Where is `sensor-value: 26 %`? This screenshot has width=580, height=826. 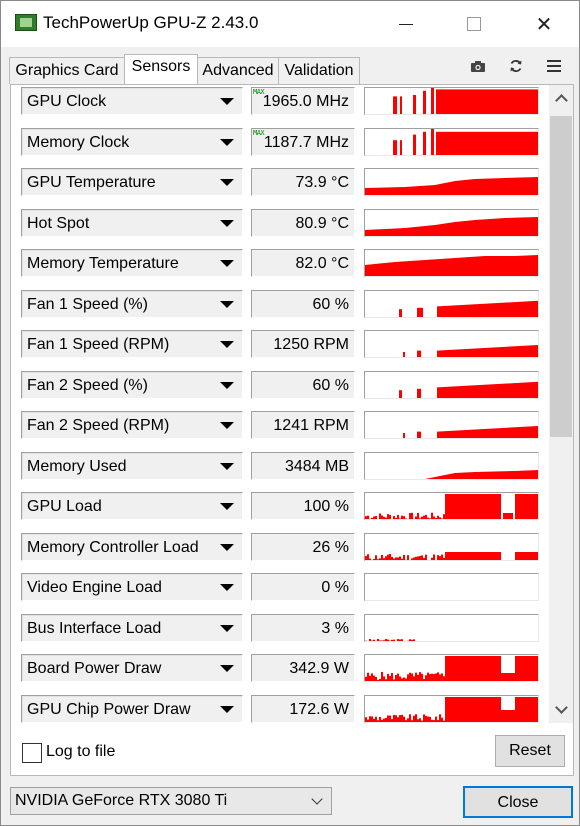 sensor-value: 26 % is located at coordinates (330, 547).